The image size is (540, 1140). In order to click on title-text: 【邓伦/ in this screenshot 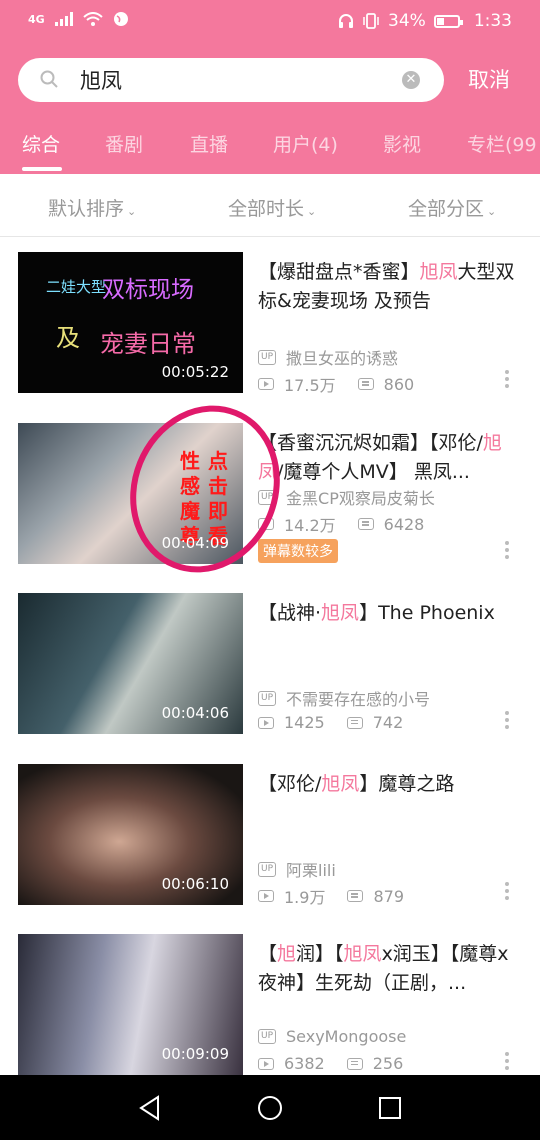, I will do `click(290, 784)`.